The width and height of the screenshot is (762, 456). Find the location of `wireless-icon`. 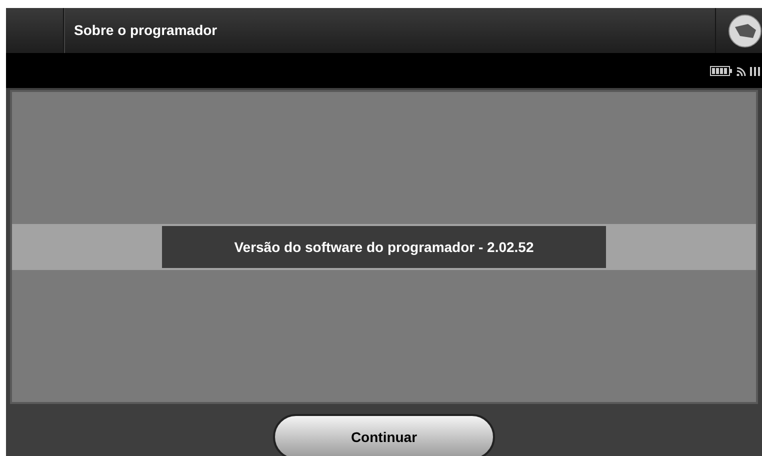

wireless-icon is located at coordinates (741, 71).